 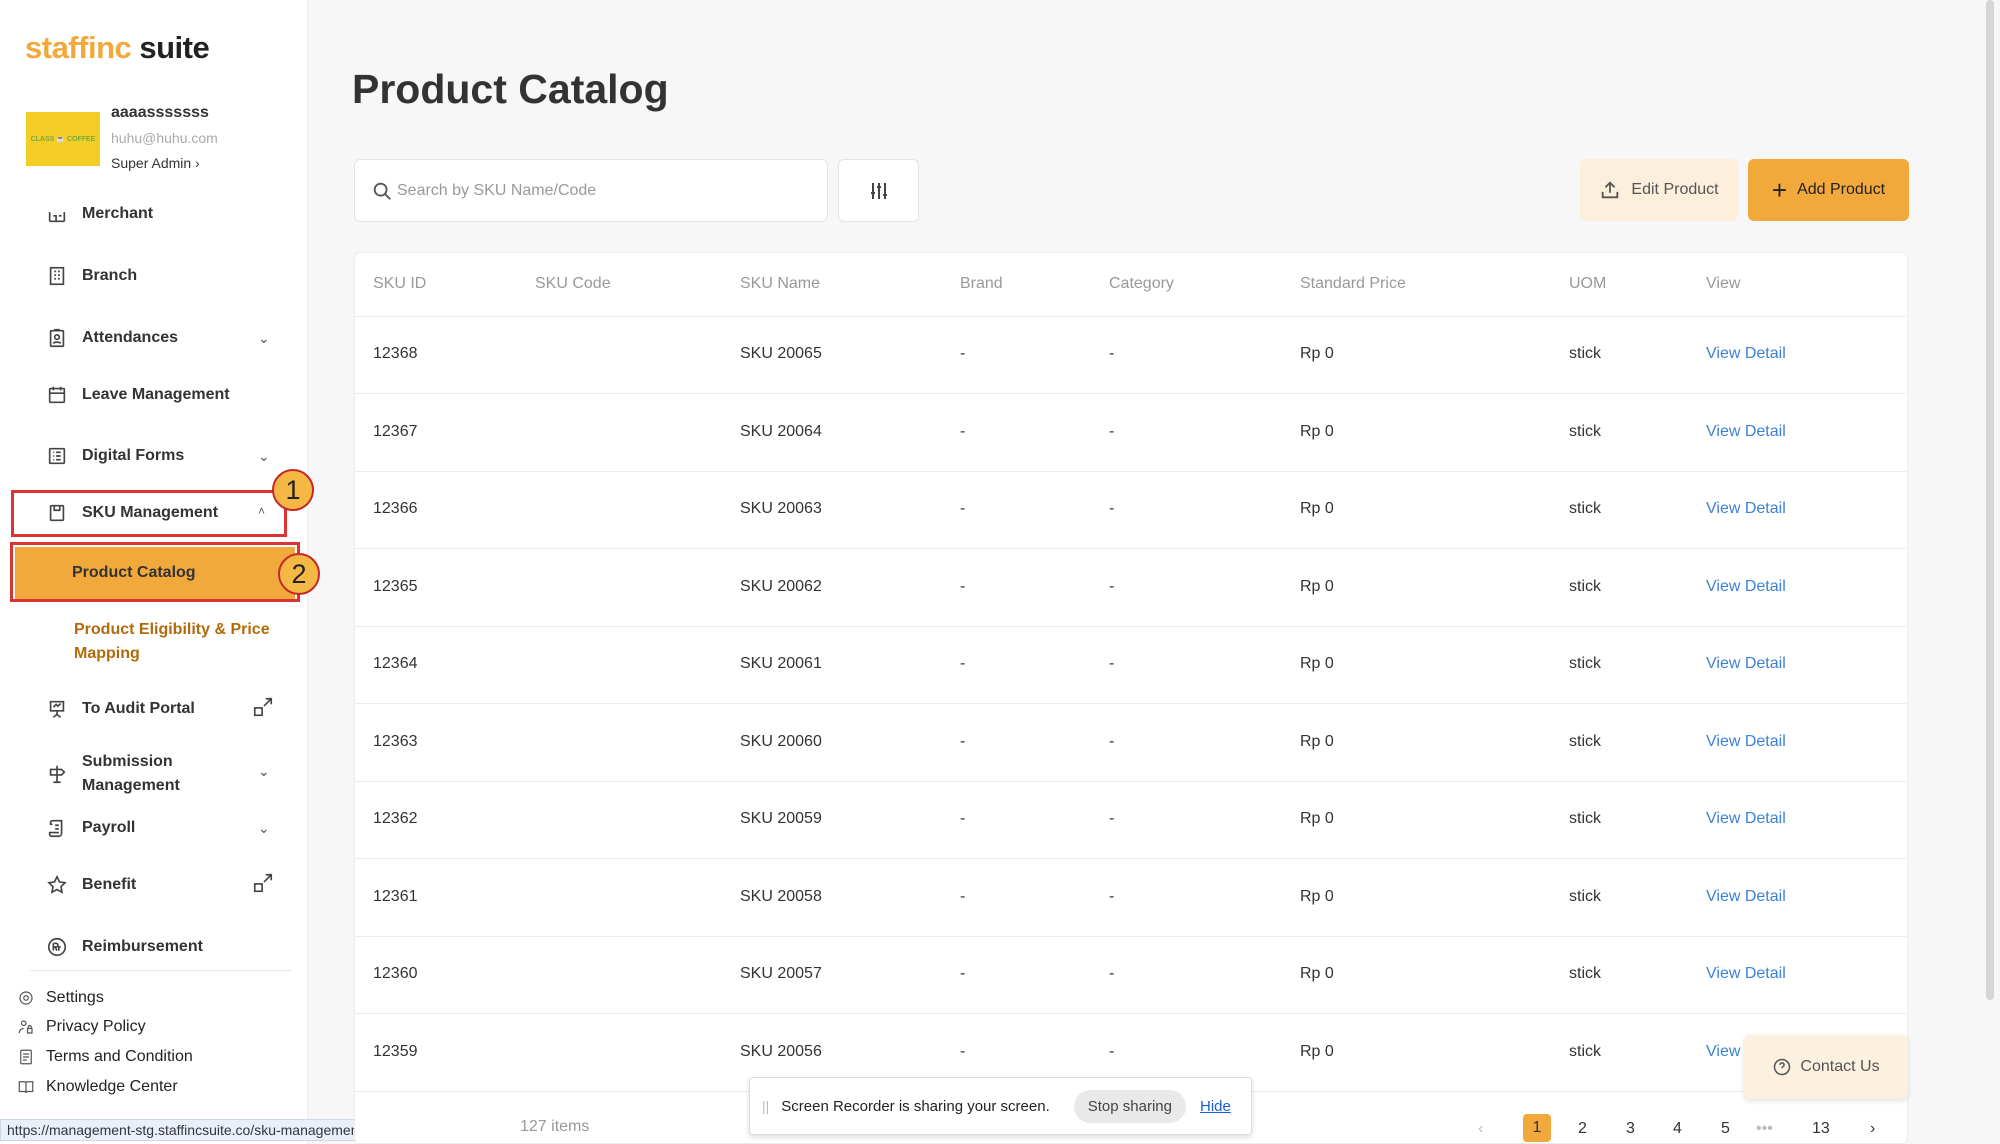 What do you see at coordinates (1582, 1129) in the screenshot?
I see `page-button-2: 2` at bounding box center [1582, 1129].